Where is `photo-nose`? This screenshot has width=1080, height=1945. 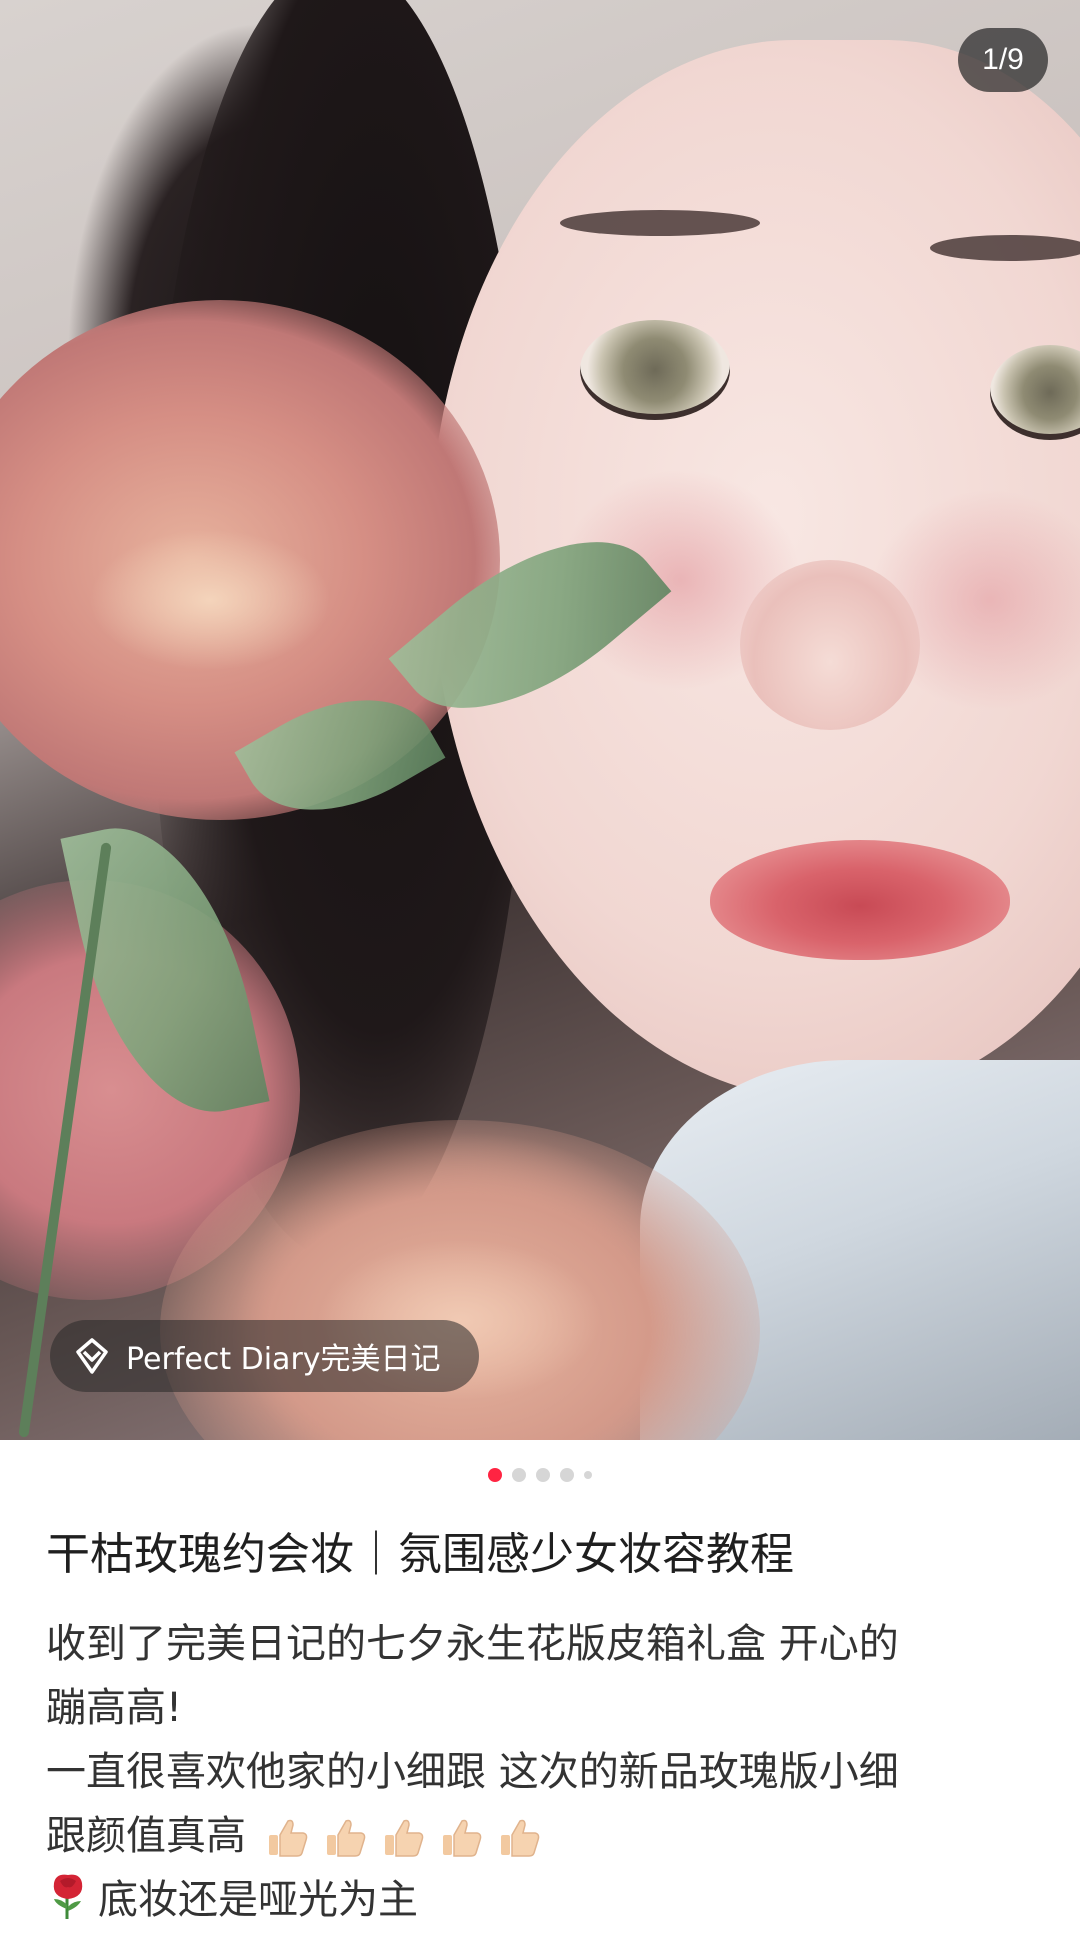
photo-nose is located at coordinates (830, 645).